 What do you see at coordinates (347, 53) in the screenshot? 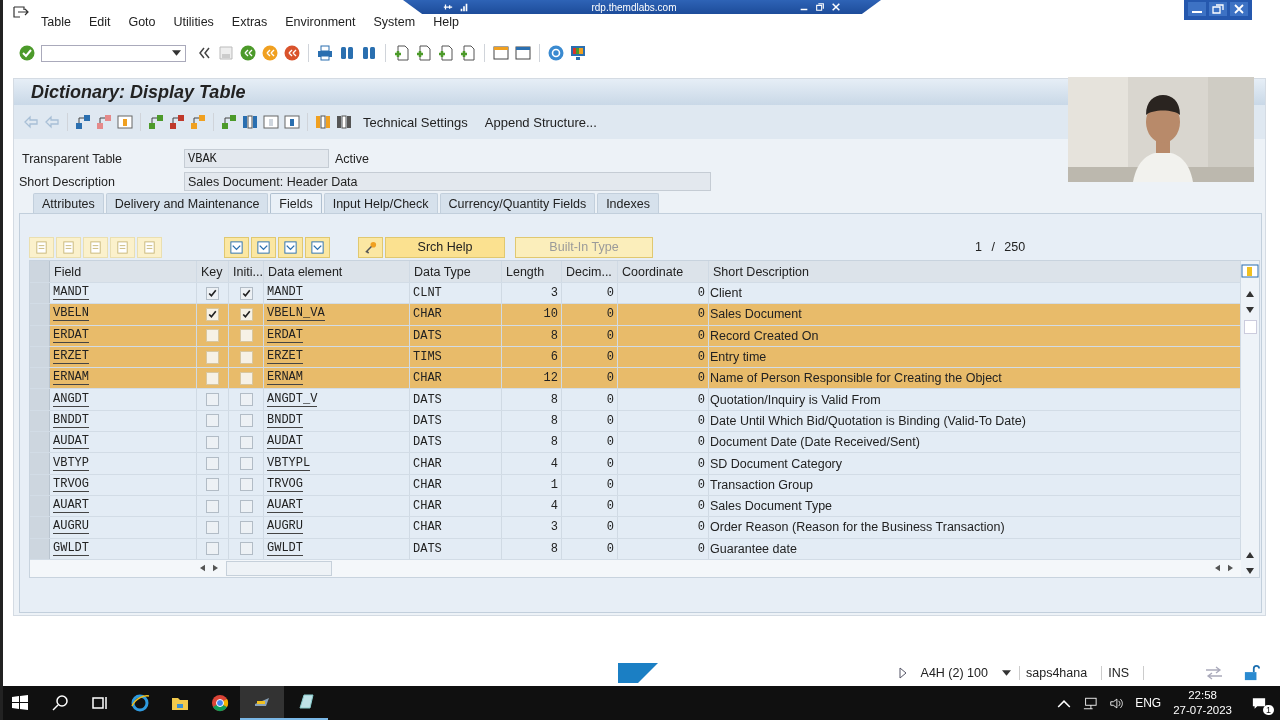
I see `find-icon` at bounding box center [347, 53].